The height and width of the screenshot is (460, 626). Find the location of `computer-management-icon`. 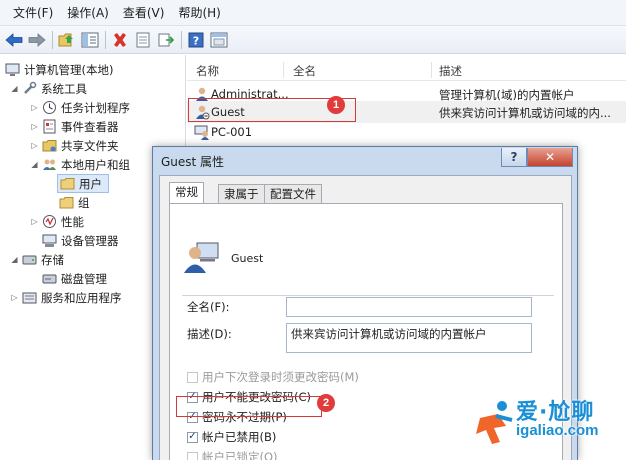

computer-management-icon is located at coordinates (12, 69).